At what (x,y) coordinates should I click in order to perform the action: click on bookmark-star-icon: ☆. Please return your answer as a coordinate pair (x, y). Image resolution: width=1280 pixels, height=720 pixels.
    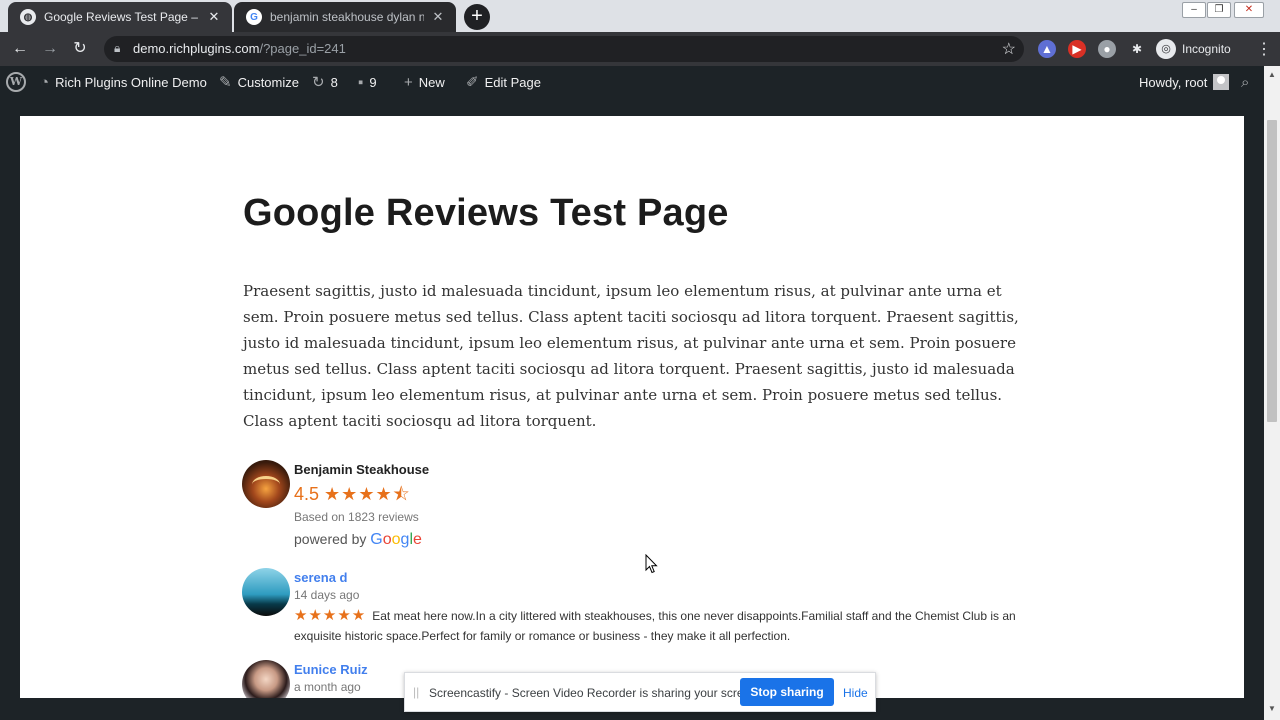
    Looking at the image, I should click on (1009, 49).